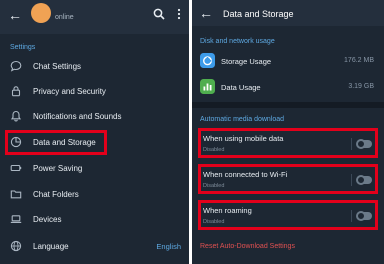 Image resolution: width=384 pixels, height=264 pixels. What do you see at coordinates (16, 246) in the screenshot?
I see `globe-icon` at bounding box center [16, 246].